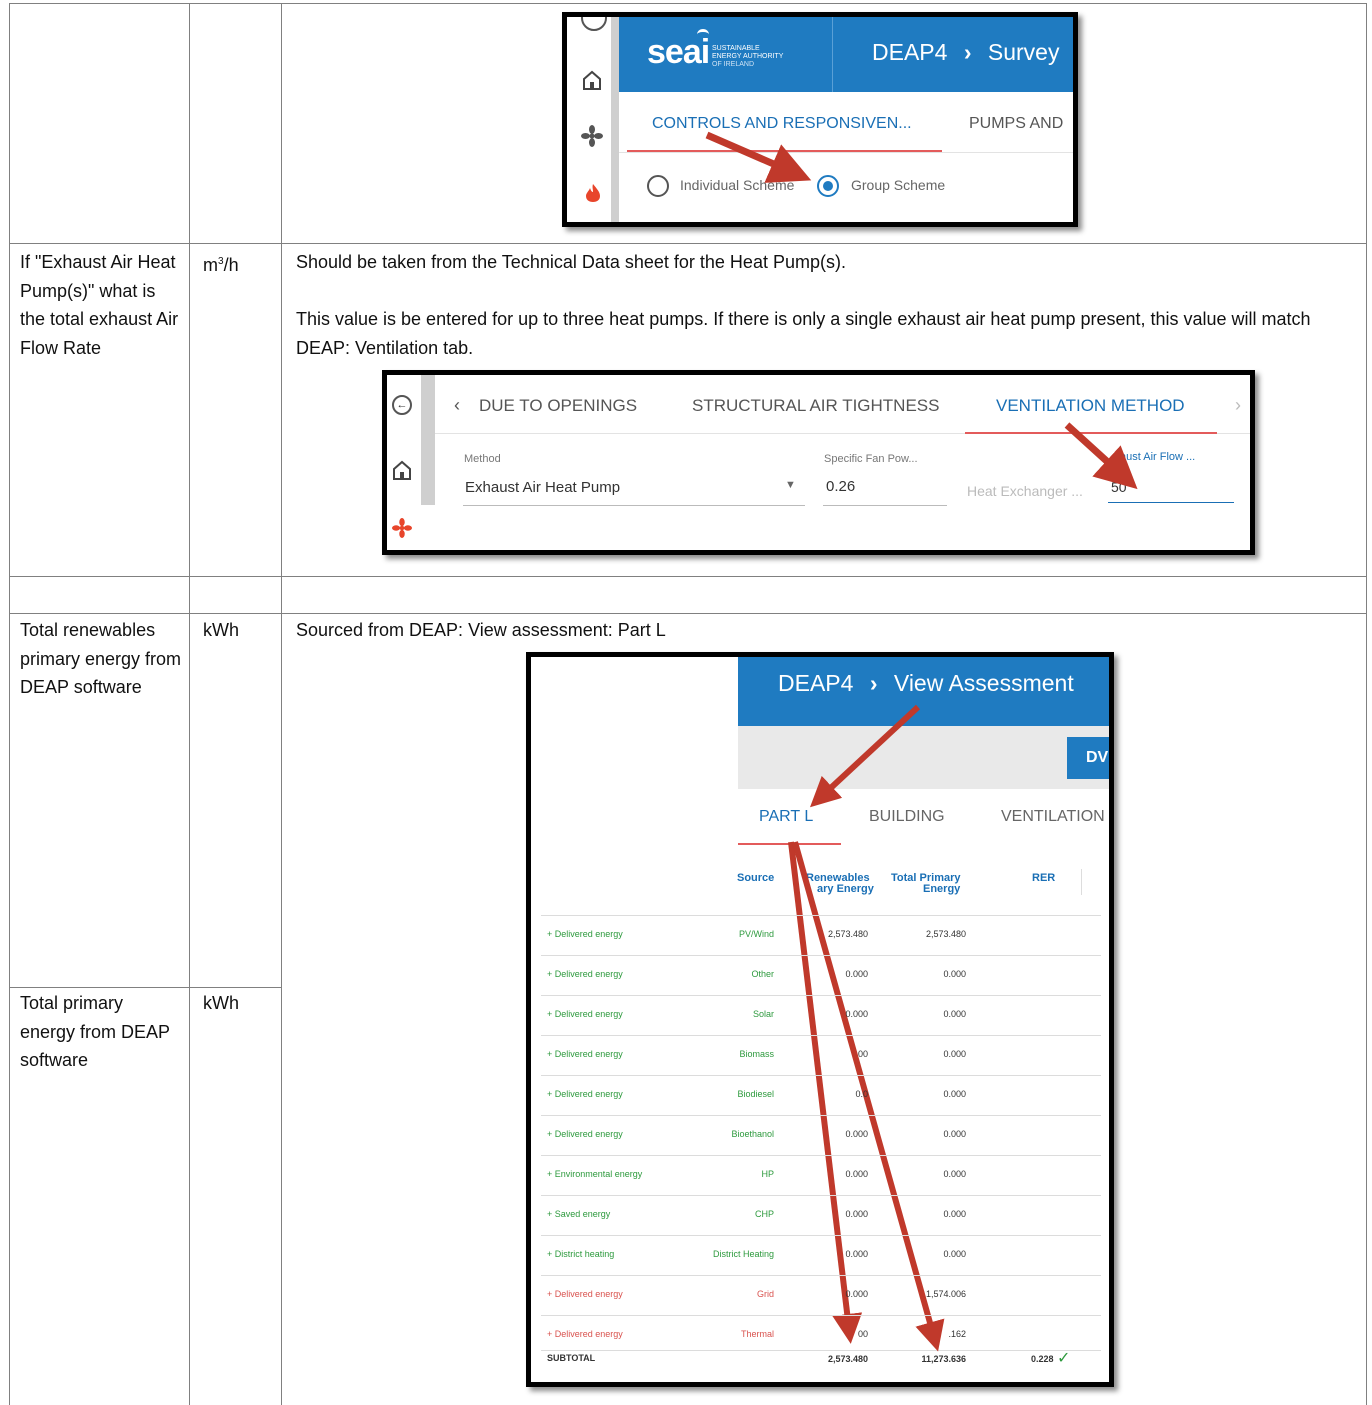 This screenshot has height=1405, width=1372. Describe the element at coordinates (957, 1334) in the screenshot. I see `table-row-total-primary: .162` at that location.